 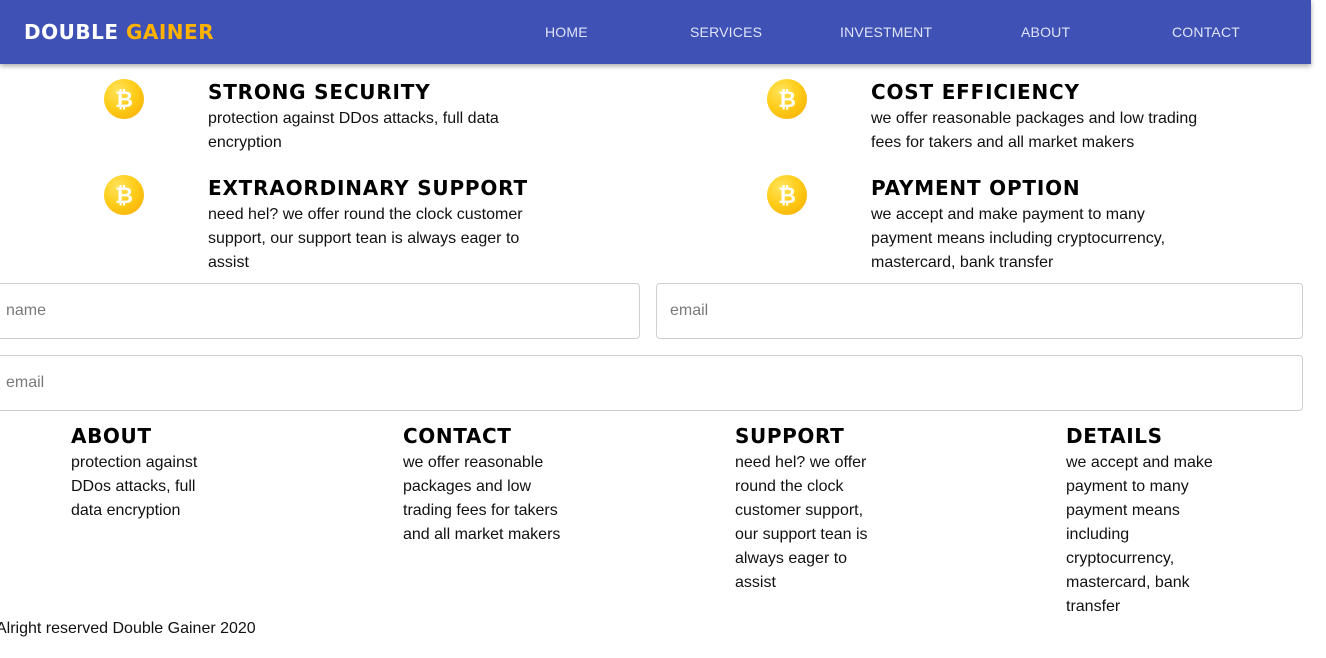 I want to click on name-field, so click(x=320, y=311).